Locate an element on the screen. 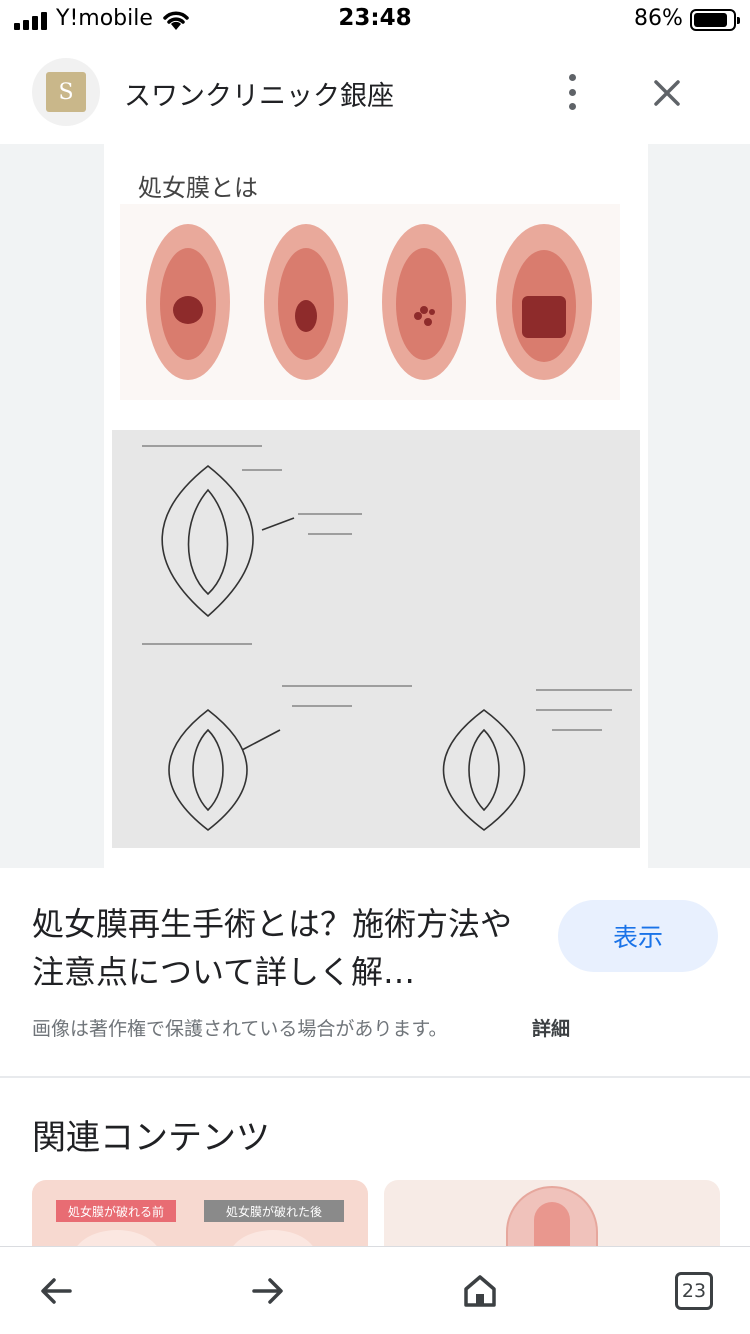  more-vert-icon is located at coordinates (572, 92).